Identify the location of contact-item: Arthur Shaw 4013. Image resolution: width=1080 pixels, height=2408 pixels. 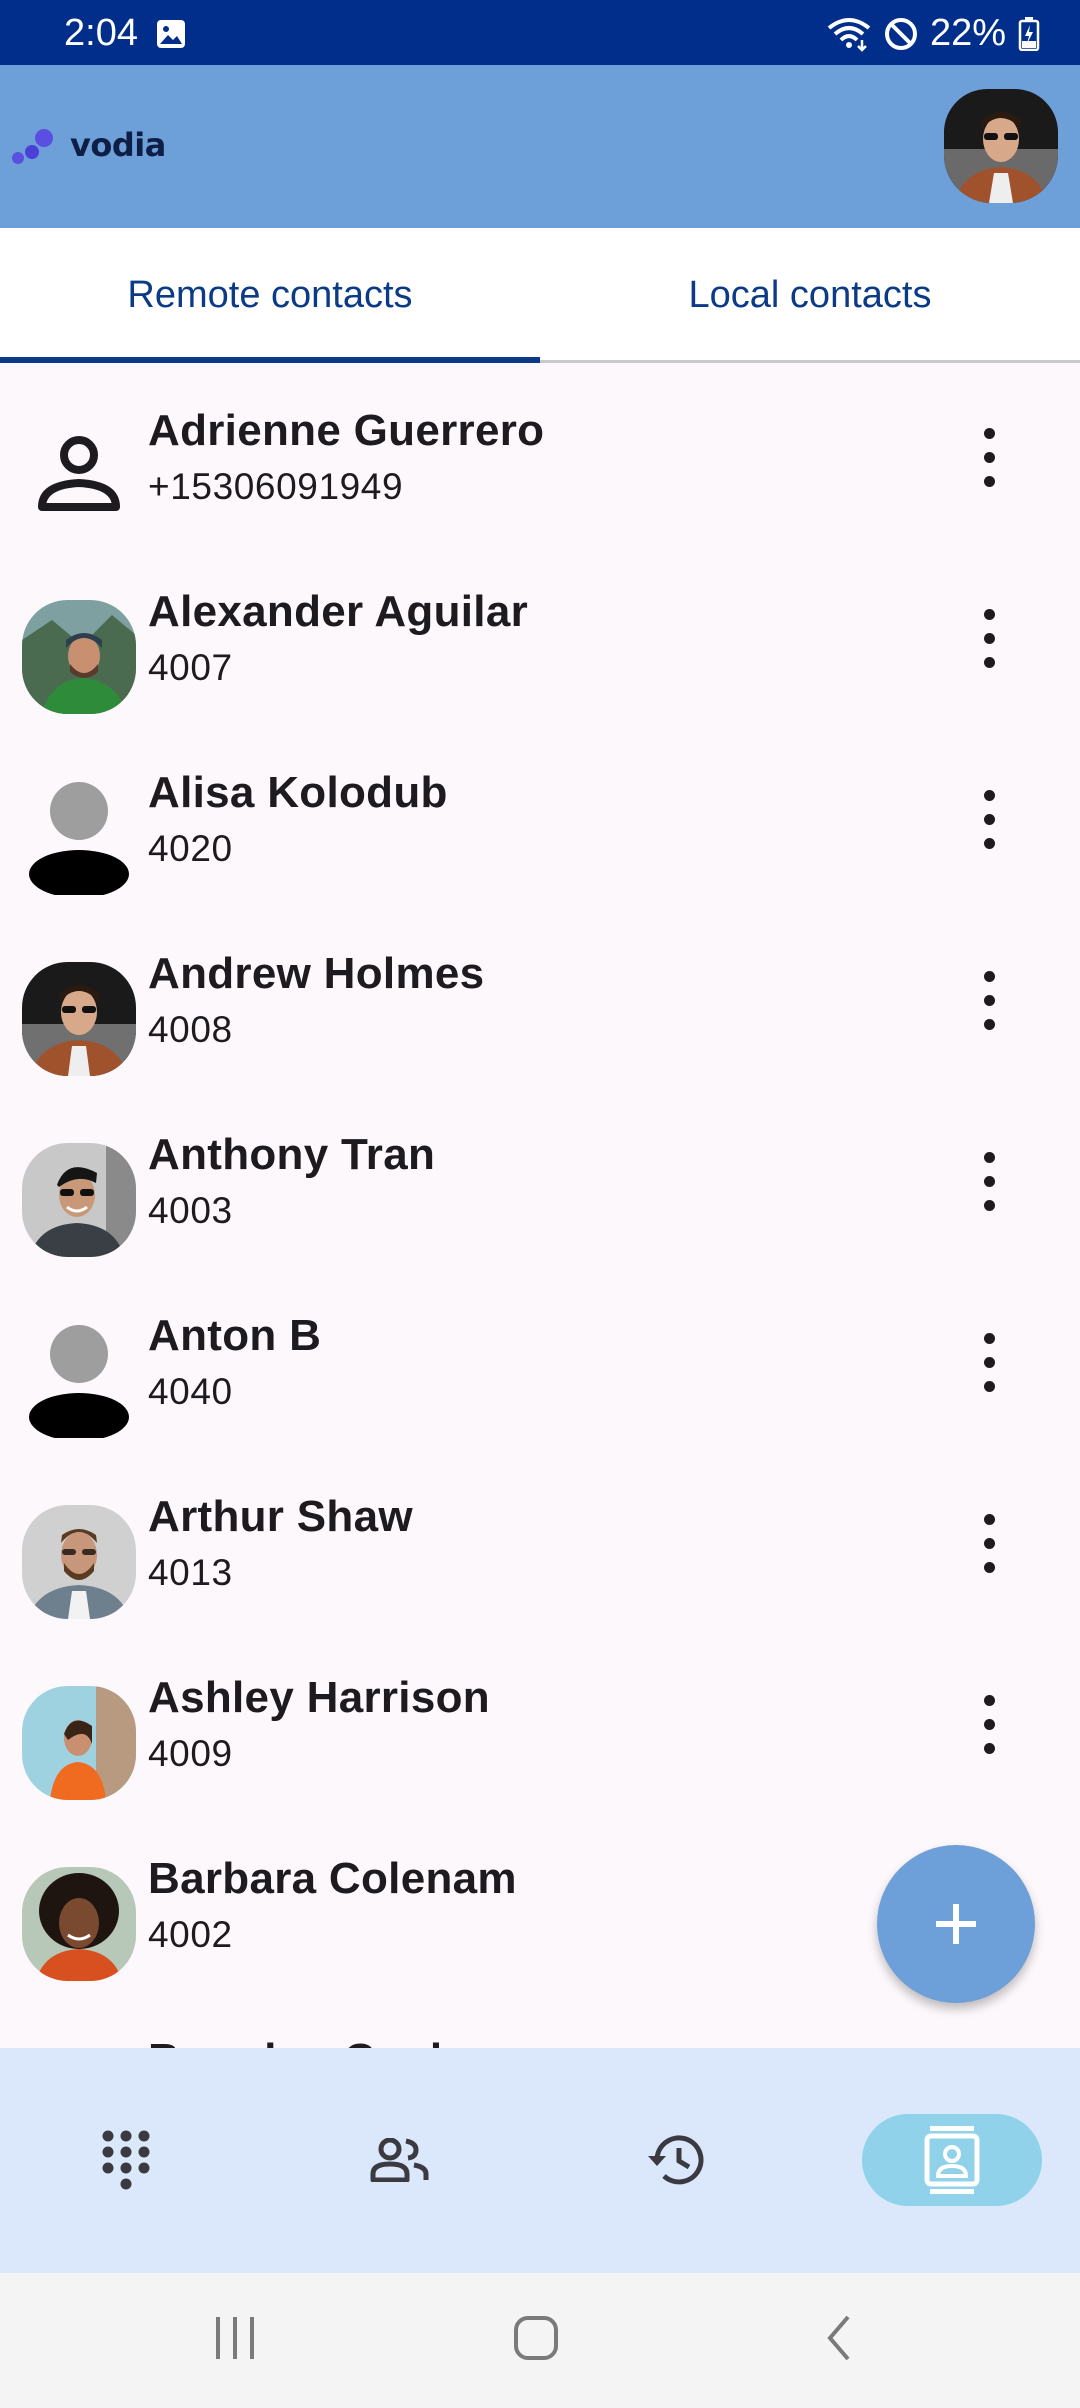
(540, 1542).